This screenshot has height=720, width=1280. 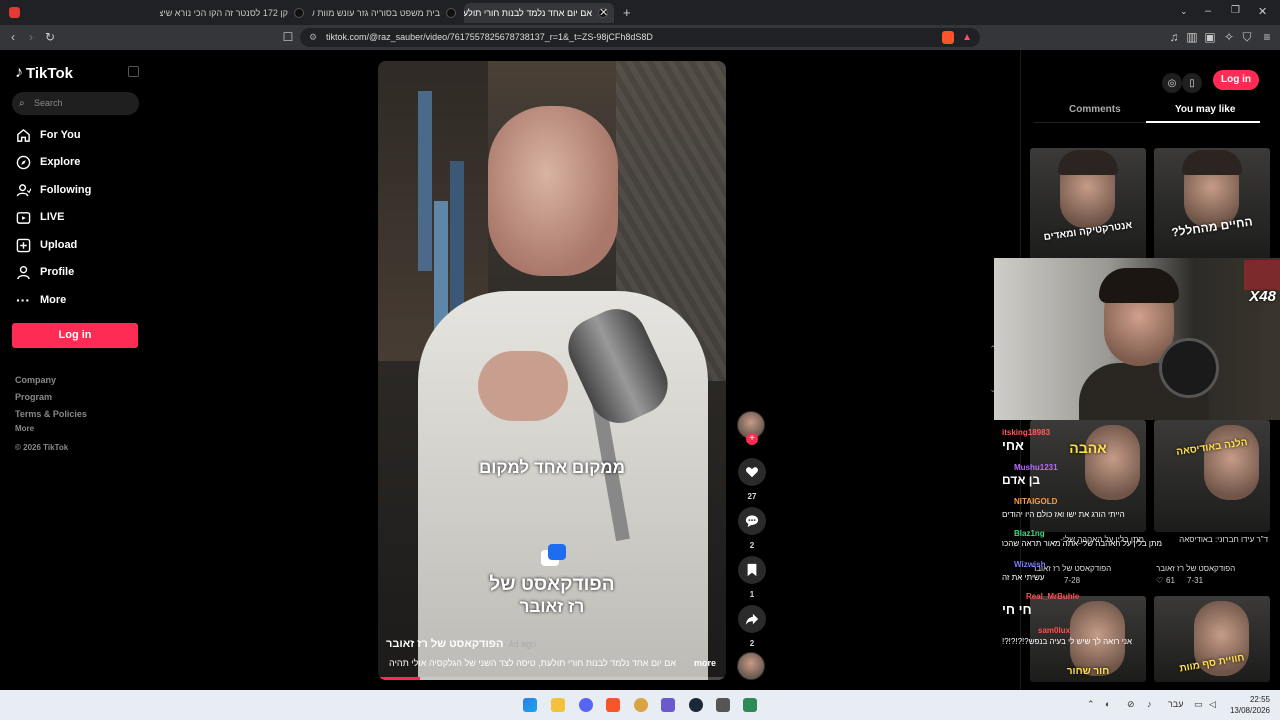 I want to click on footer-link-company: Company, so click(x=35, y=380).